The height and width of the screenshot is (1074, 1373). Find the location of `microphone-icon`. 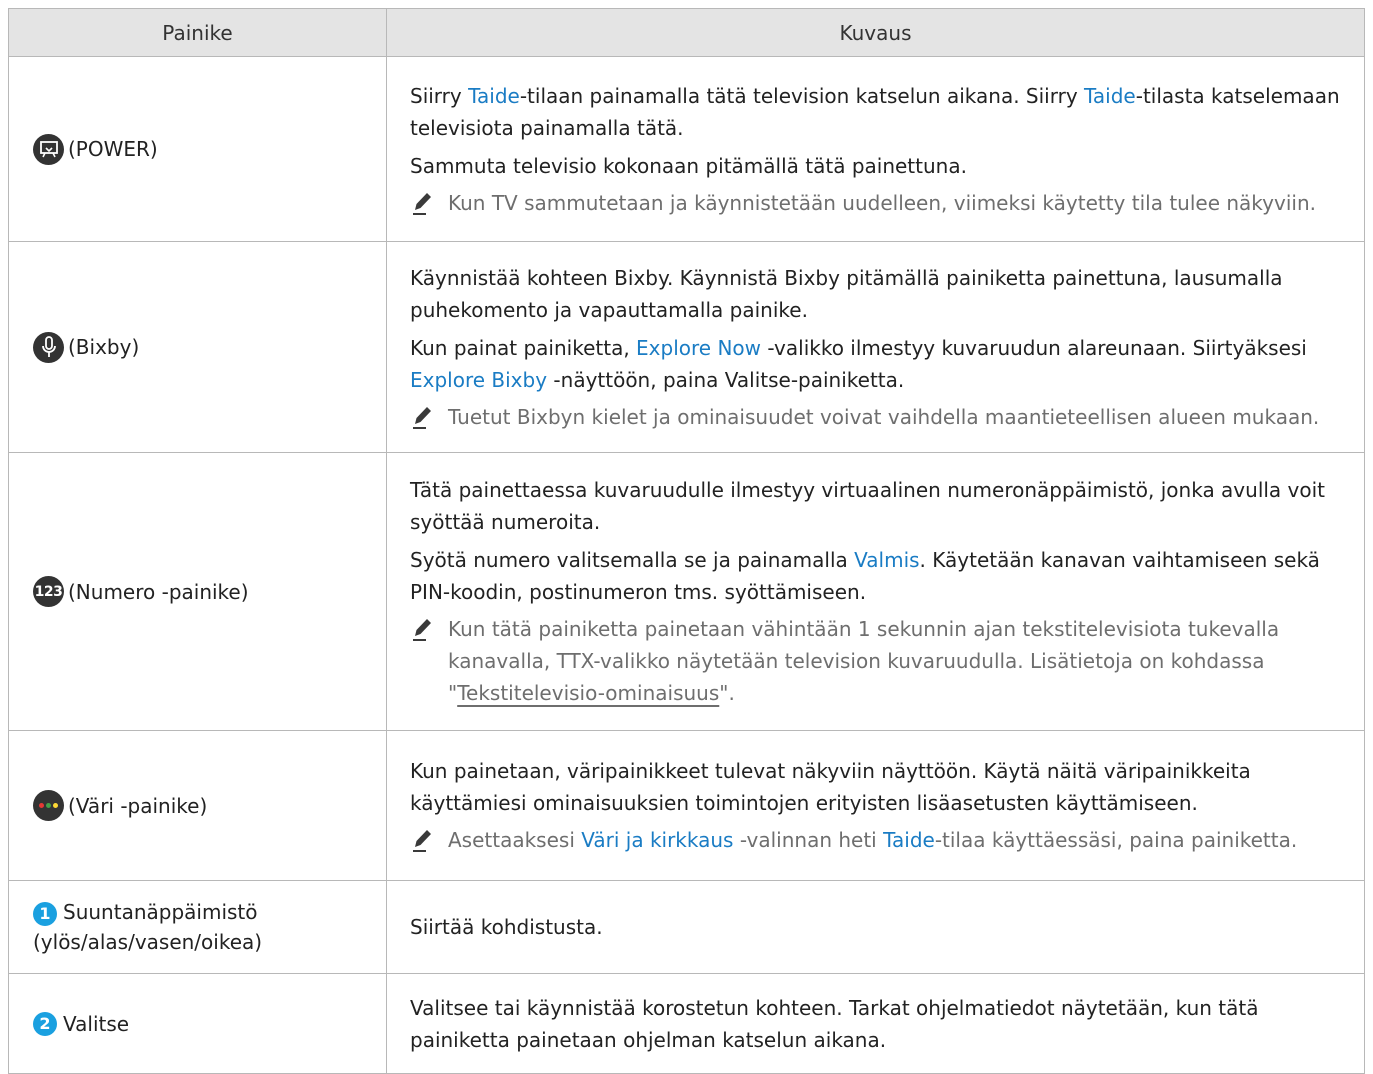

microphone-icon is located at coordinates (48, 347).